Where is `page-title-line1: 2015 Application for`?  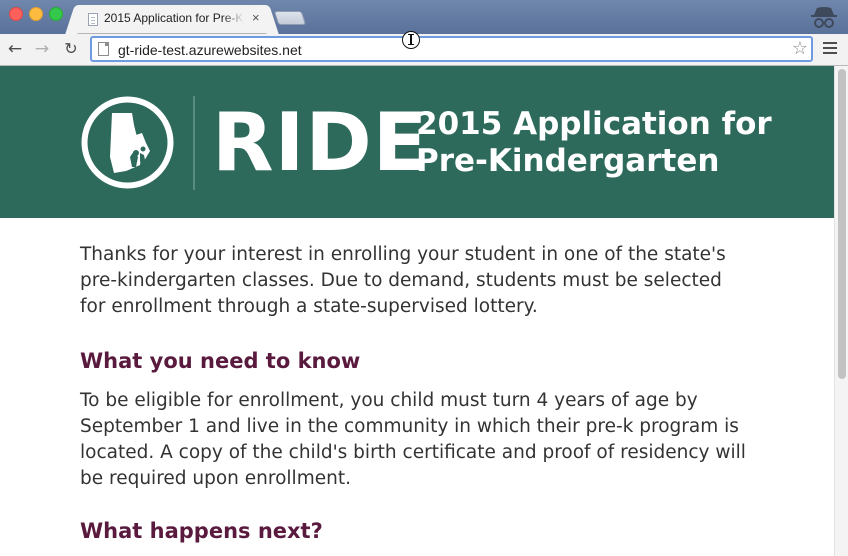
page-title-line1: 2015 Application for is located at coordinates (594, 124).